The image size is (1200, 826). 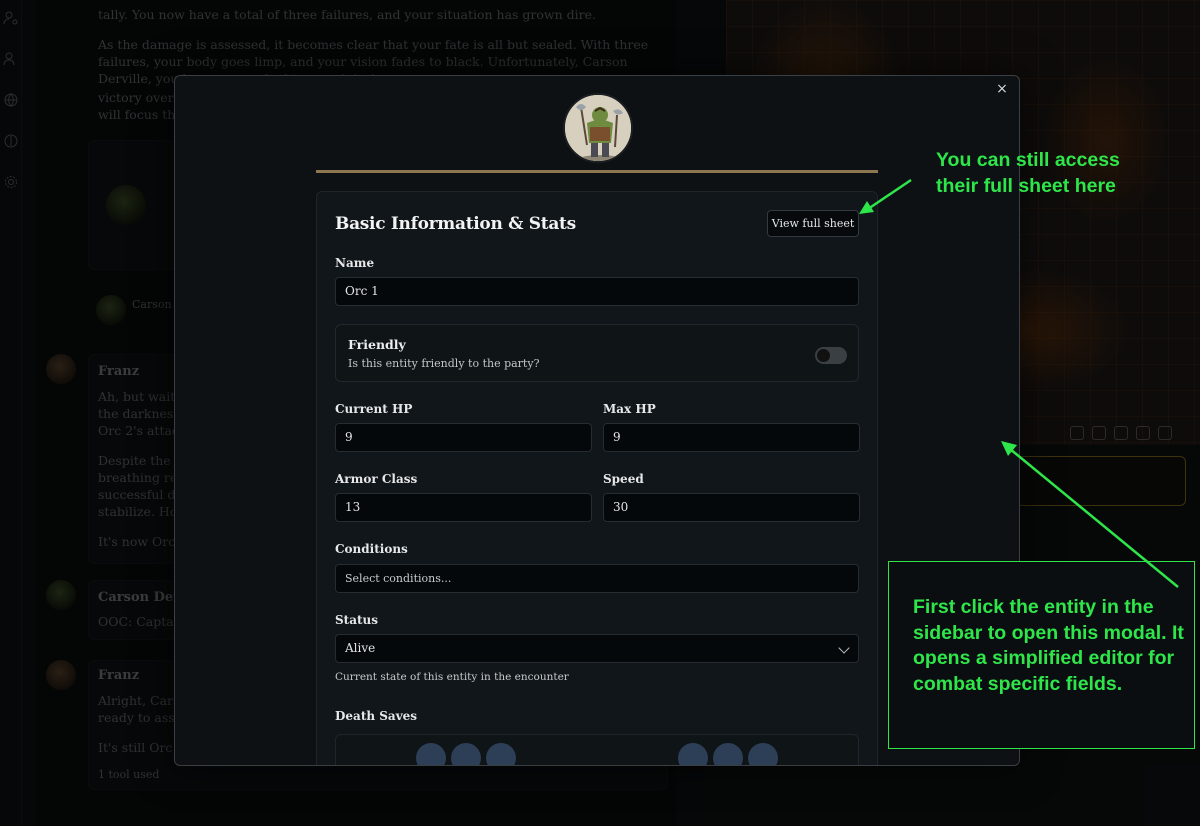 What do you see at coordinates (1002, 89) in the screenshot?
I see `close-button: ×` at bounding box center [1002, 89].